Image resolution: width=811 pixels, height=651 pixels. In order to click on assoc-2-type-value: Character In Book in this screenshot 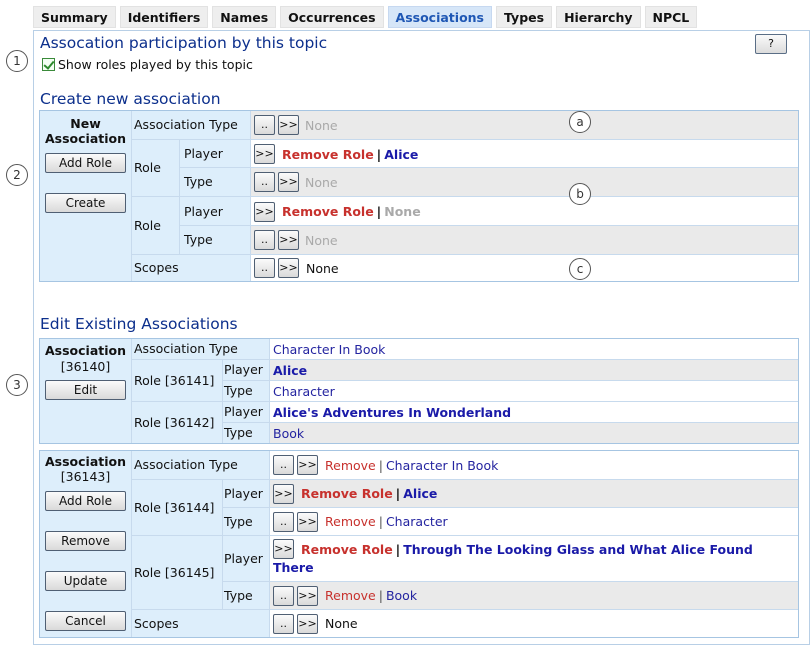, I will do `click(442, 465)`.